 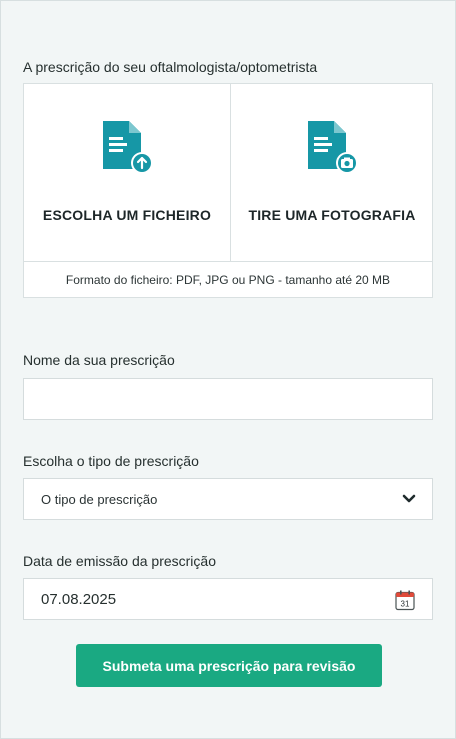 I want to click on choose-file-label: ESCOLHA UM FICHEIRO, so click(x=127, y=215).